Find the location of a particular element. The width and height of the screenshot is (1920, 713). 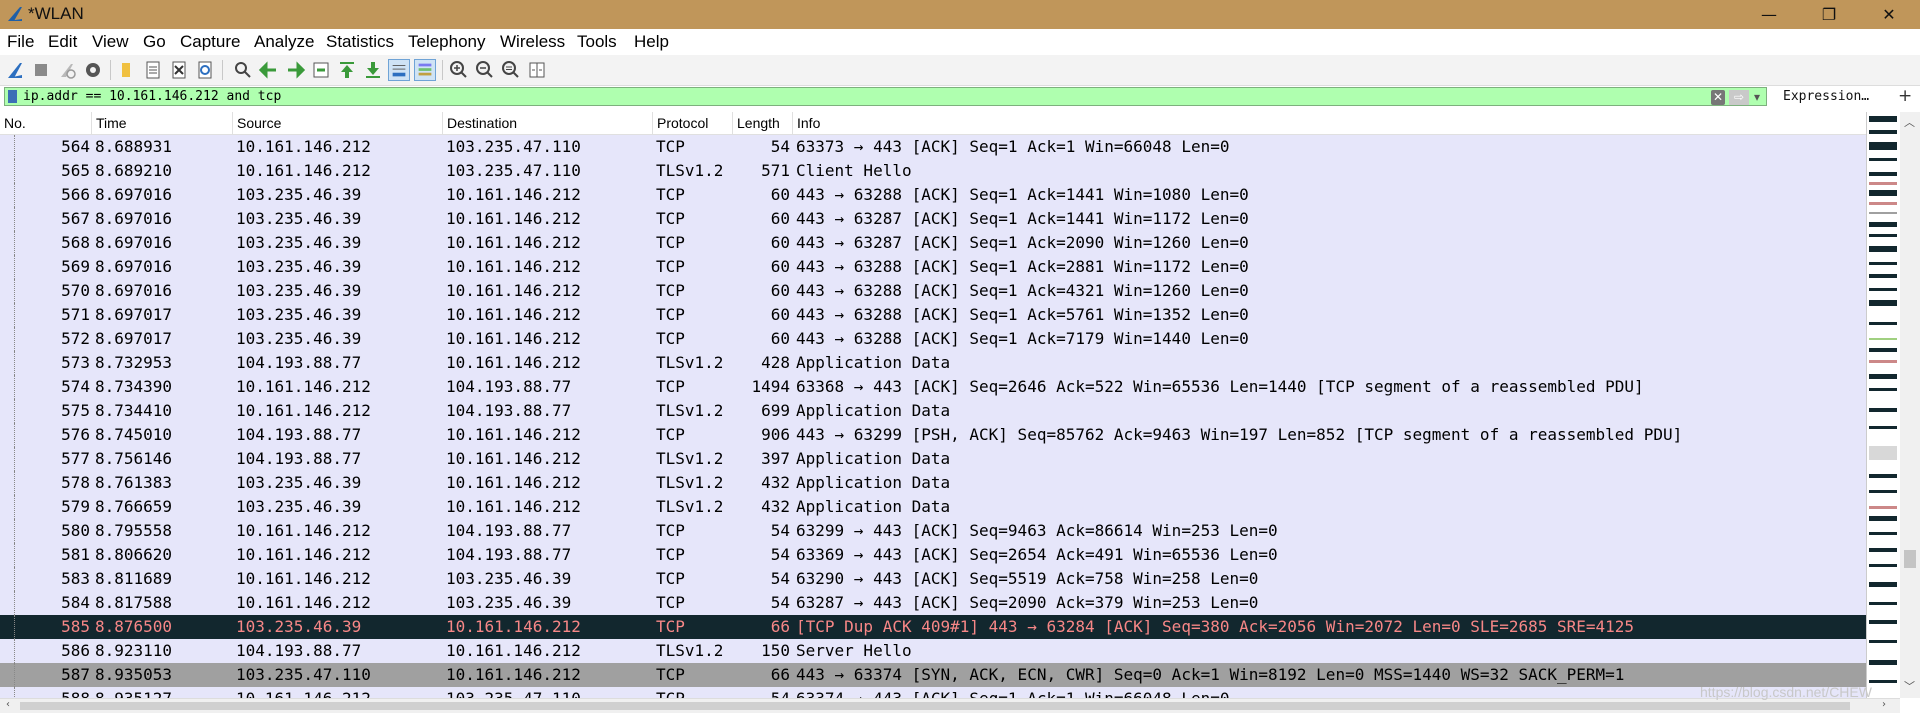

scroll-down-icon: ﹀ is located at coordinates (1909, 686).